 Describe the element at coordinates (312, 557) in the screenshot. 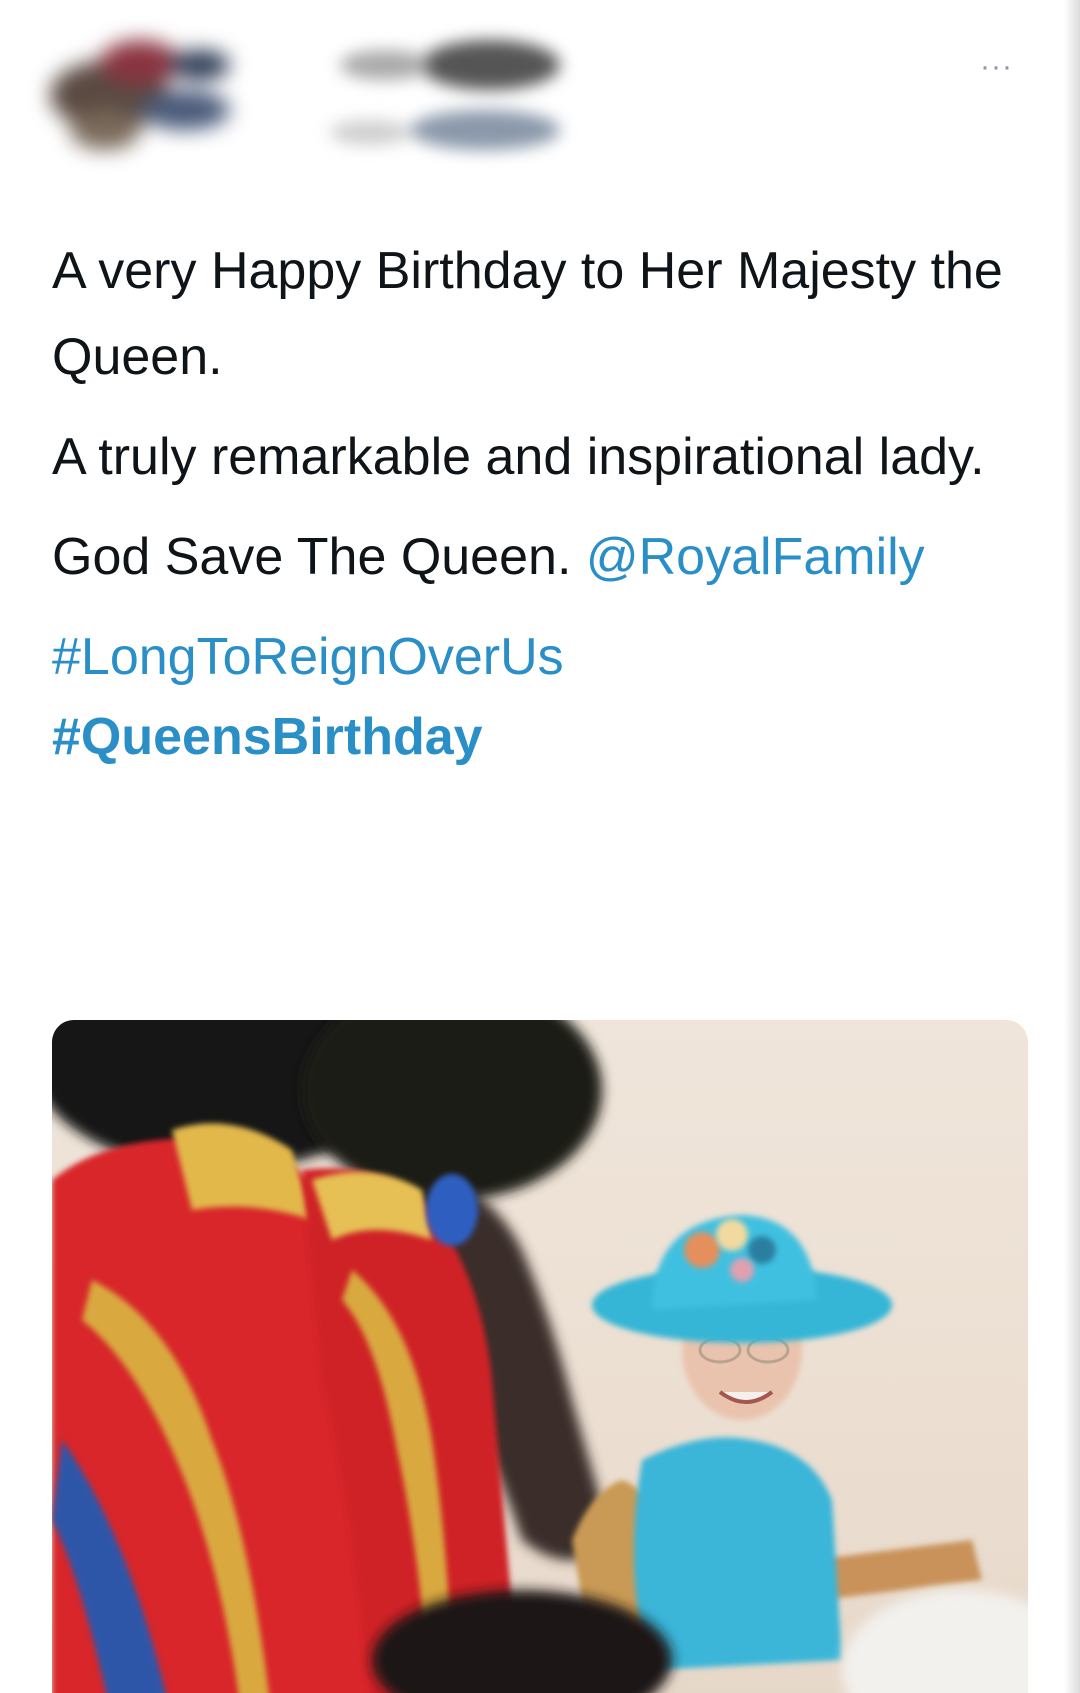

I see `tweet-paragraph-3-text: God Save The Queen.` at that location.